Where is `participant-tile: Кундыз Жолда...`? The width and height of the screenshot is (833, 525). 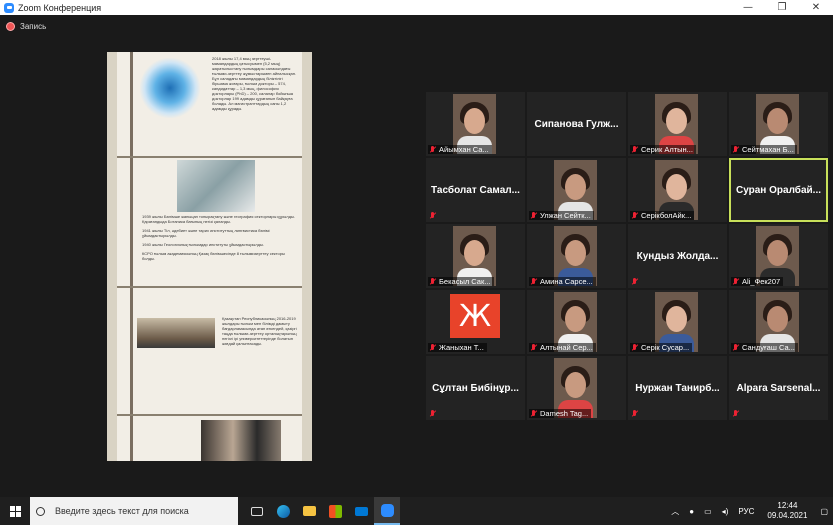 participant-tile: Кундыз Жолда... is located at coordinates (677, 256).